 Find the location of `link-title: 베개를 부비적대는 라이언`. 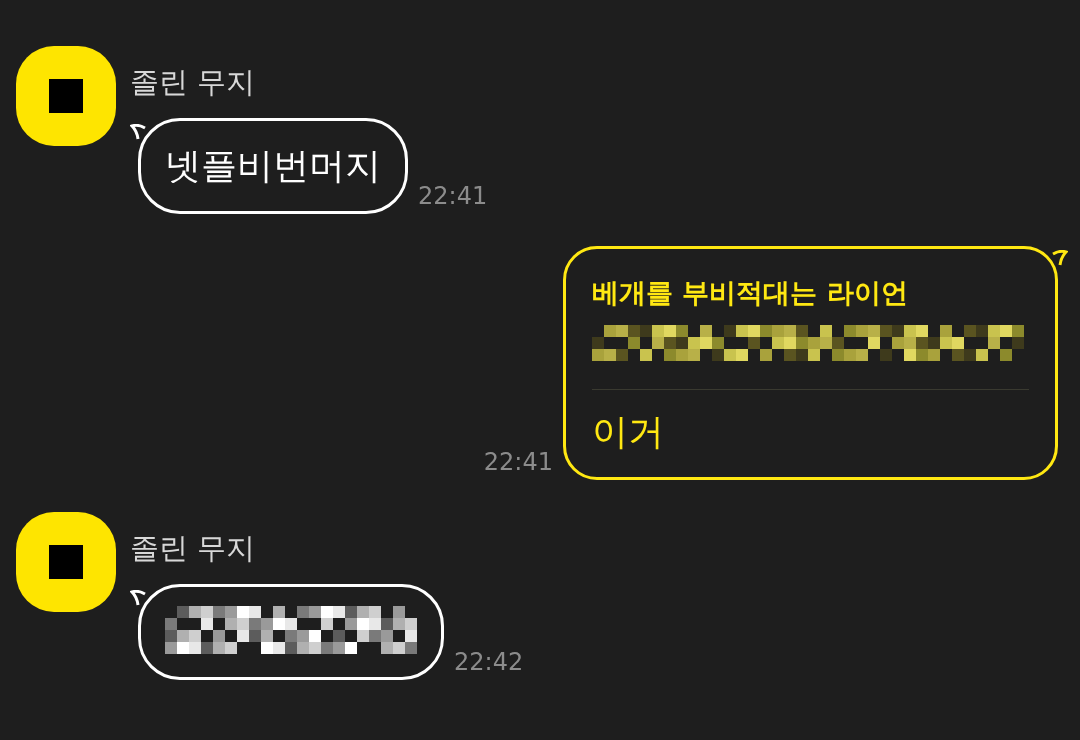

link-title: 베개를 부비적대는 라이언 is located at coordinates (810, 293).